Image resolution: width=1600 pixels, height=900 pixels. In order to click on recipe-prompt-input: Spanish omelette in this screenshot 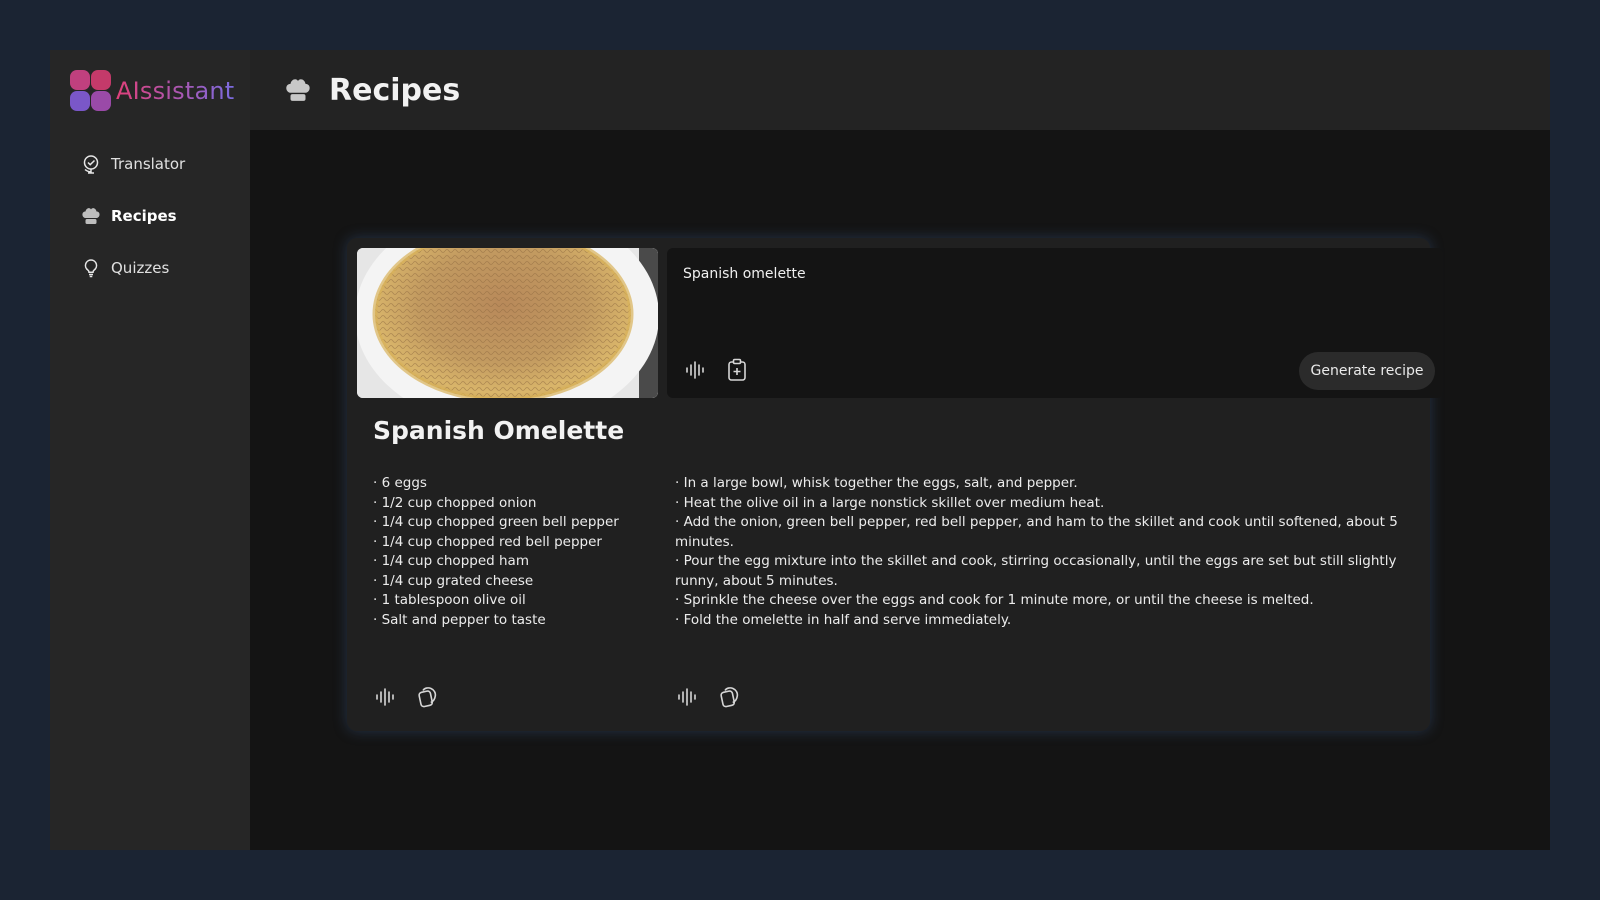, I will do `click(744, 274)`.